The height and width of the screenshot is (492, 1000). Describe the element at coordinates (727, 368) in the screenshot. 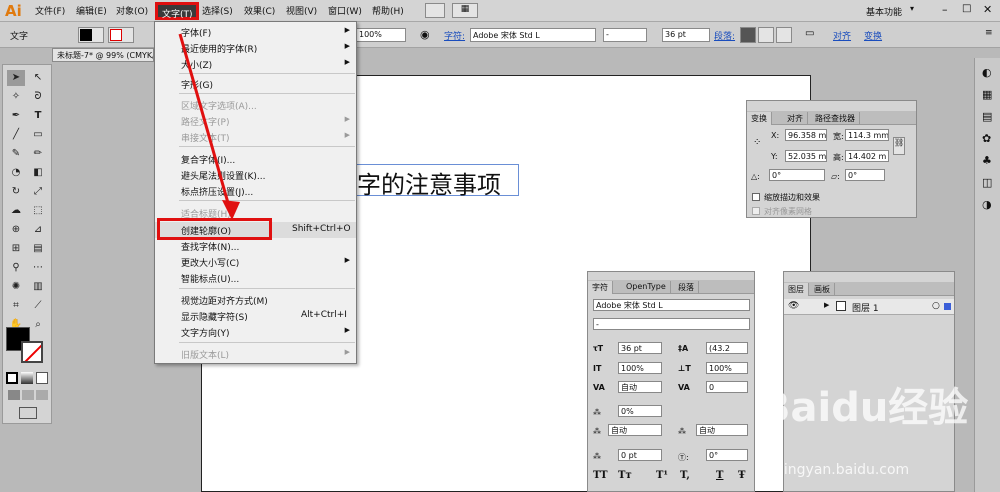

I see `char-hscale-field: 100%` at that location.